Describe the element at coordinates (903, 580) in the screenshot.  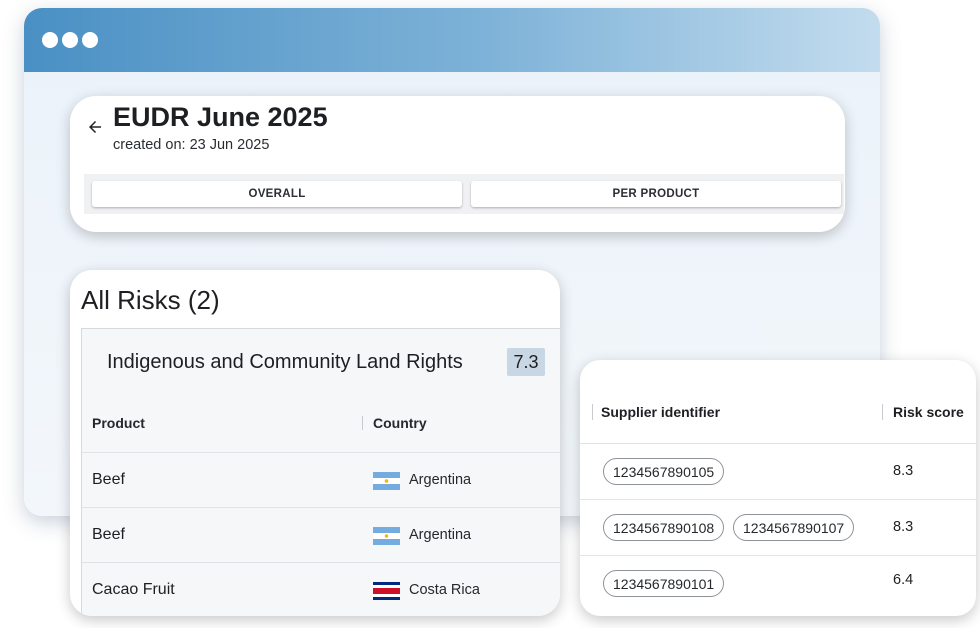
I see `risk-score-cell: 6.4` at that location.